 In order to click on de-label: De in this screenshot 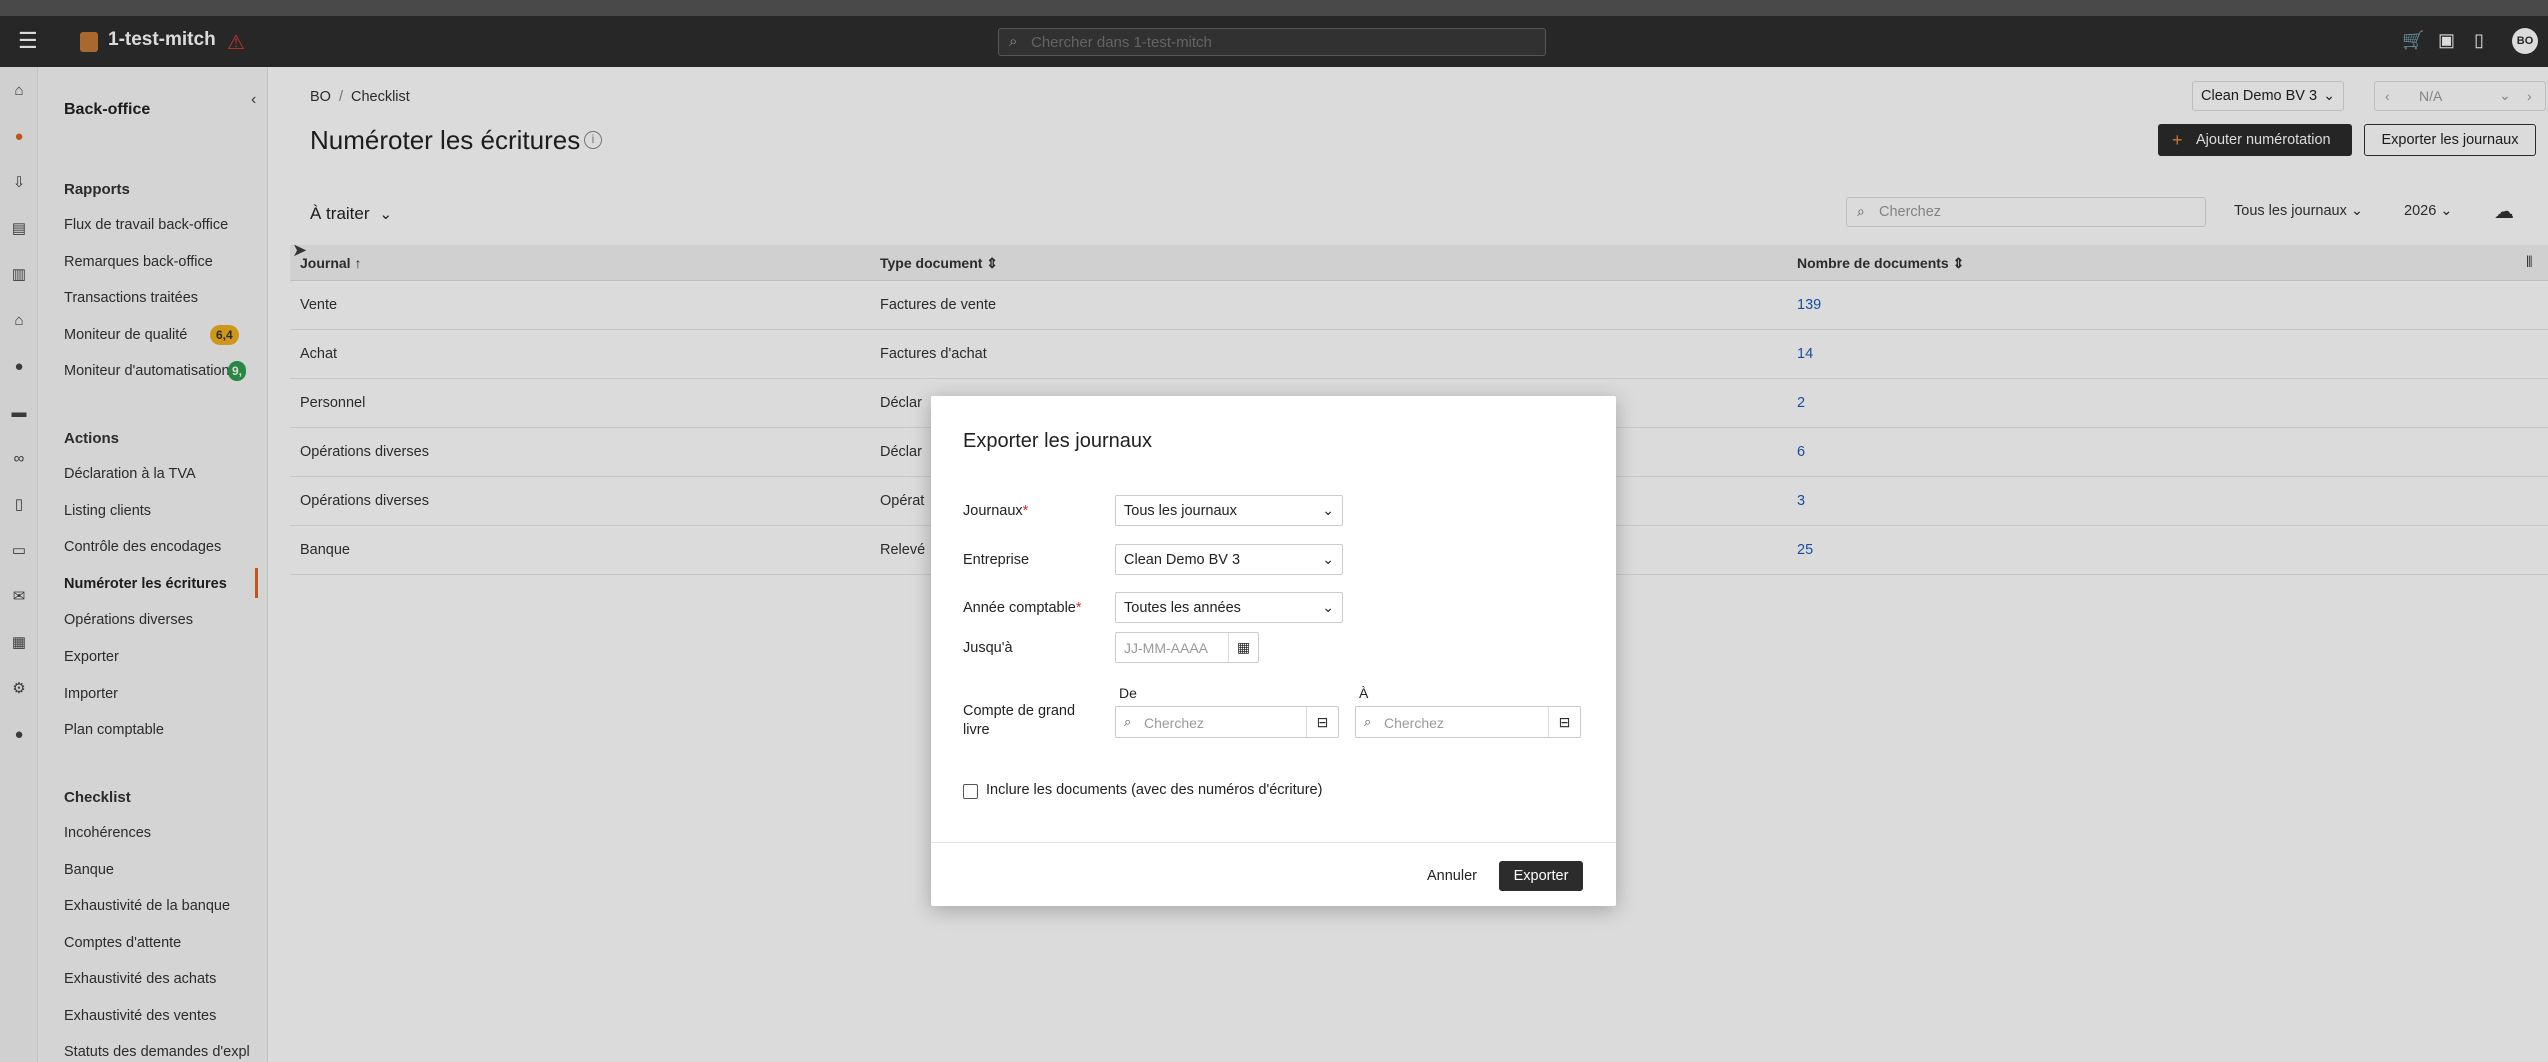, I will do `click(1128, 693)`.